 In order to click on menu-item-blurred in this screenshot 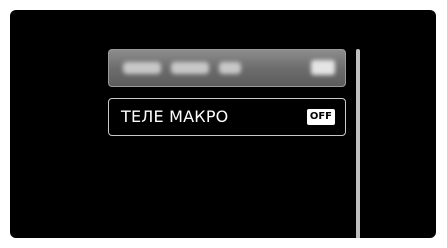, I will do `click(227, 68)`.